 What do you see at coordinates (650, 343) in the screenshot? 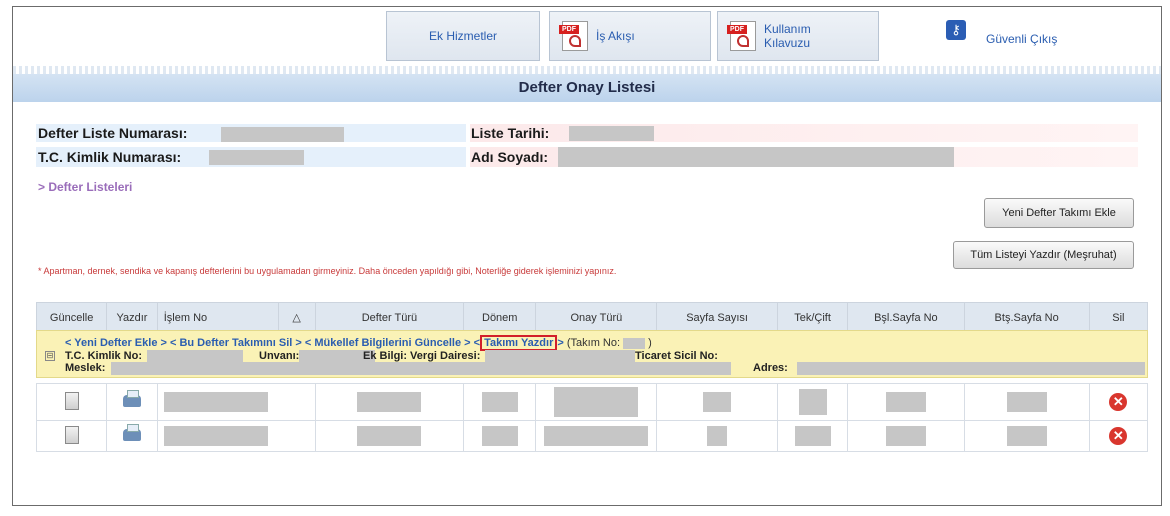
I see `takim-no-close: )` at bounding box center [650, 343].